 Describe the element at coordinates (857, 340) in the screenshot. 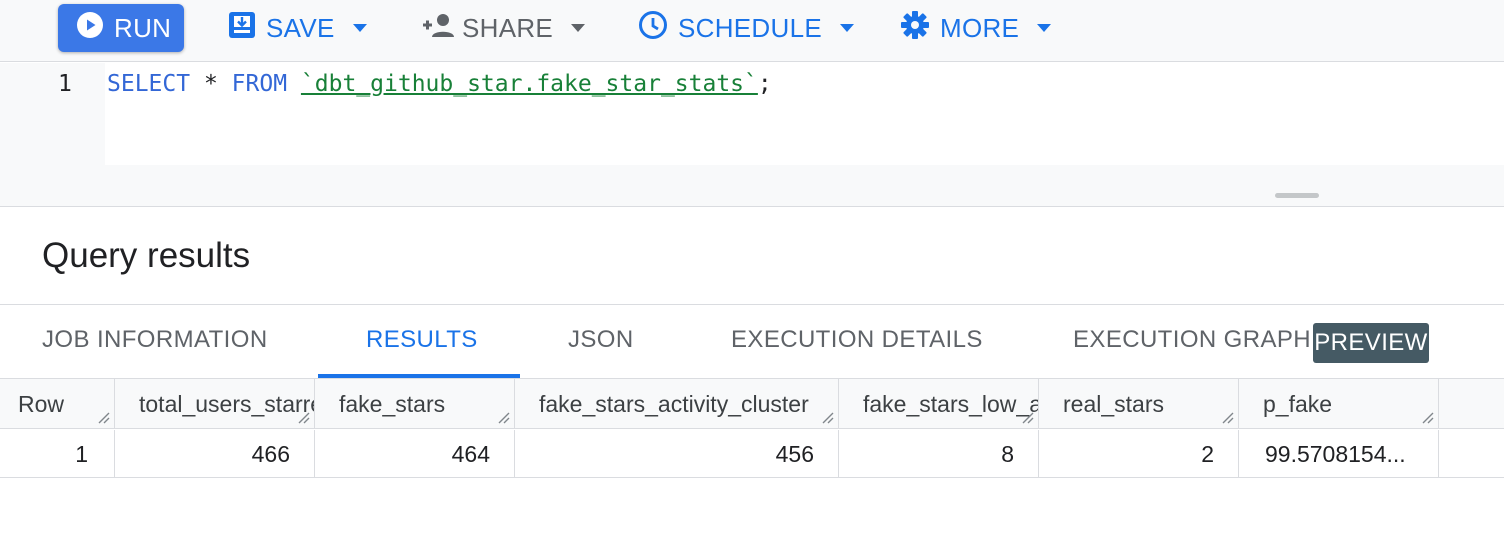

I see `tab-execution-details: EXECUTION DETAILS` at that location.